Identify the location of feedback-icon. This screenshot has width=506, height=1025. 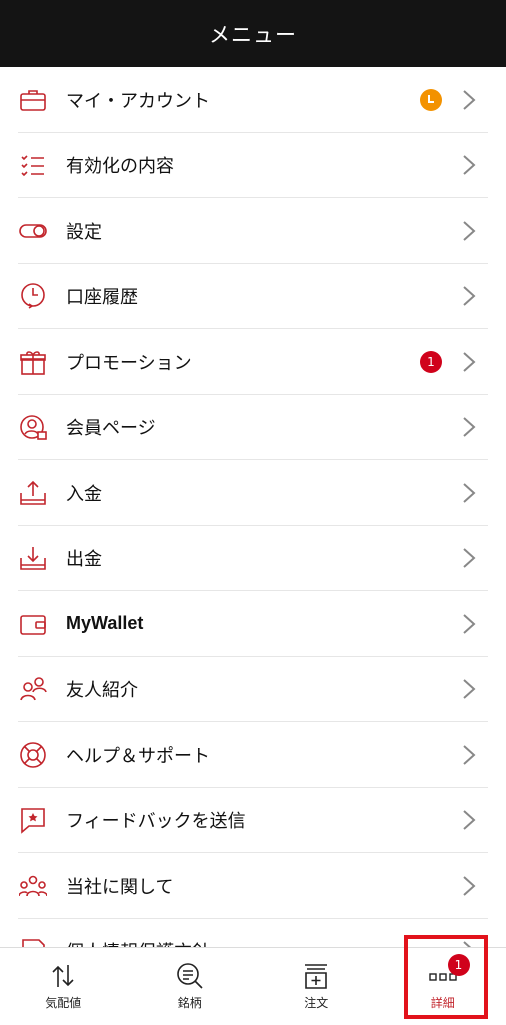
(33, 820).